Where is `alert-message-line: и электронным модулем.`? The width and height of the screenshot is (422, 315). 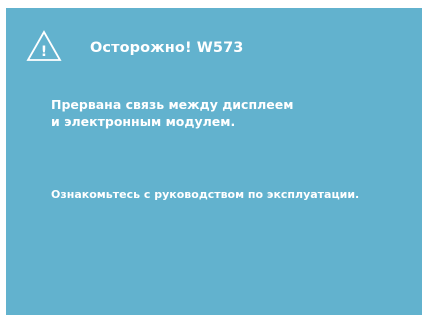
alert-message-line: и электронным модулем. is located at coordinates (143, 121).